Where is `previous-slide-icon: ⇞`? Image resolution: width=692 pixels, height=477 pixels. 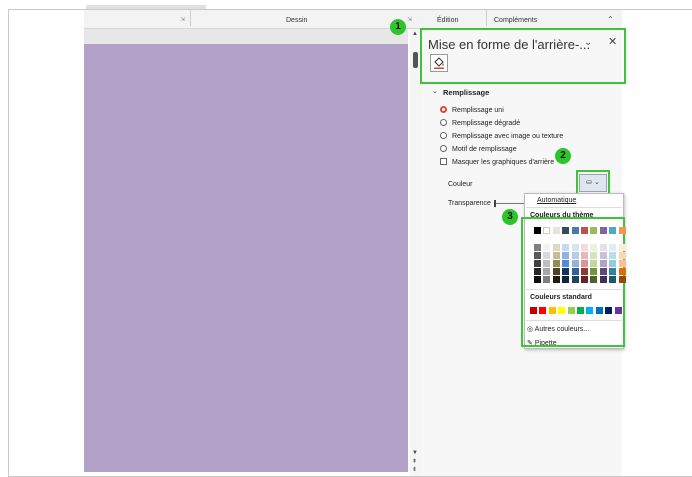
previous-slide-icon: ⇞ is located at coordinates (414, 461).